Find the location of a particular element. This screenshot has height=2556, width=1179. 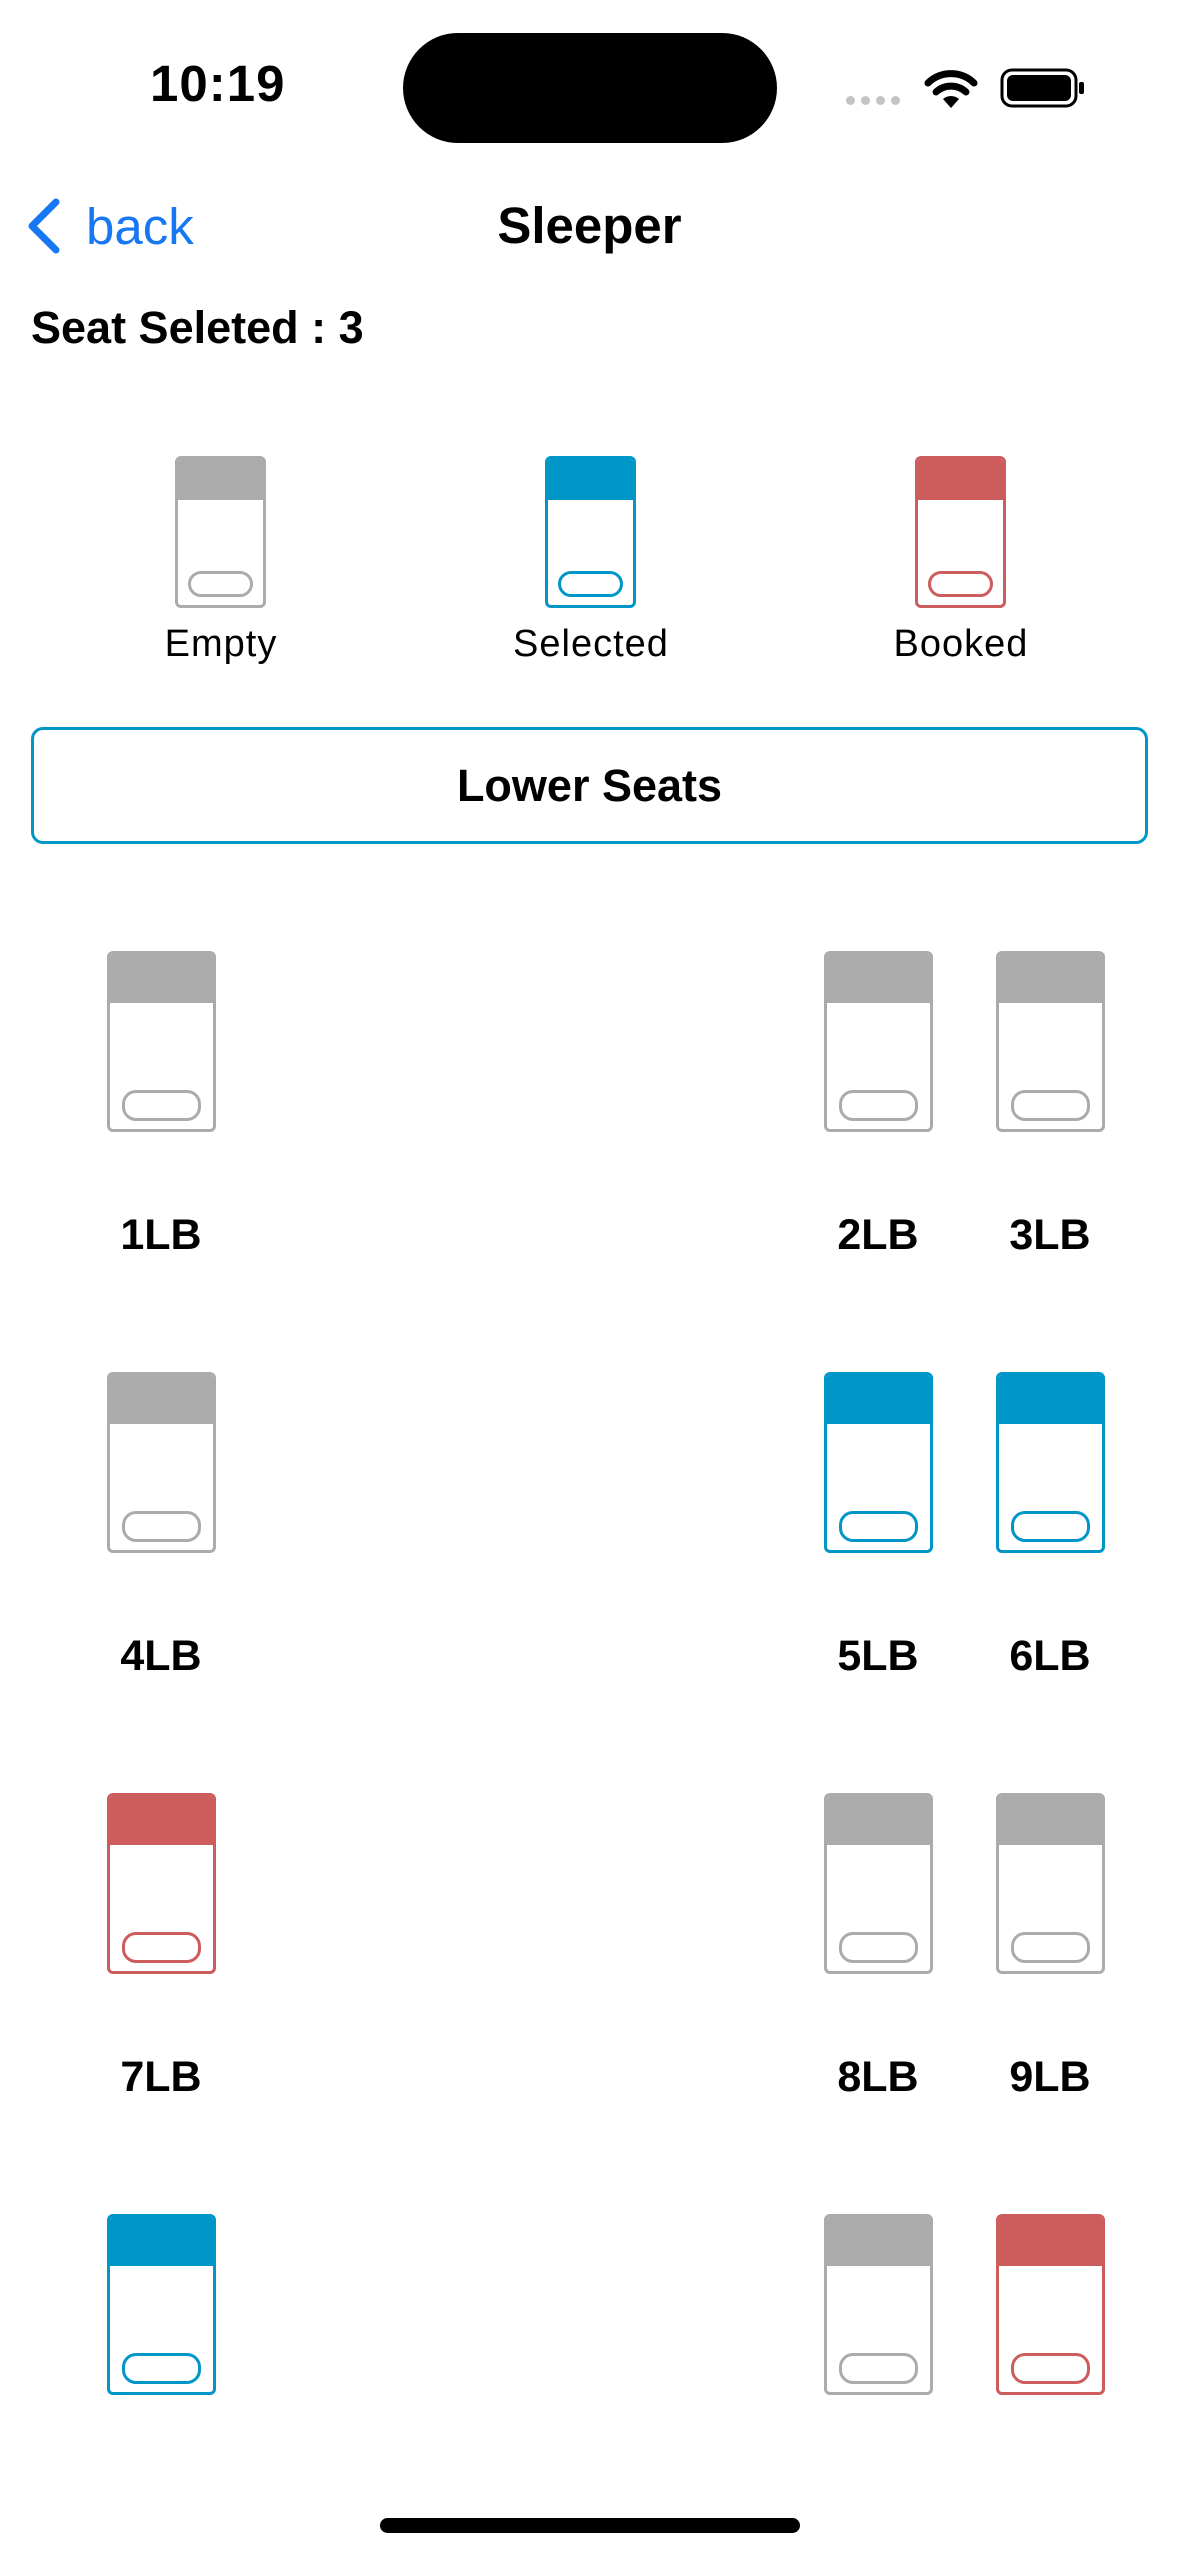

seat-label: 5LB is located at coordinates (878, 1656).